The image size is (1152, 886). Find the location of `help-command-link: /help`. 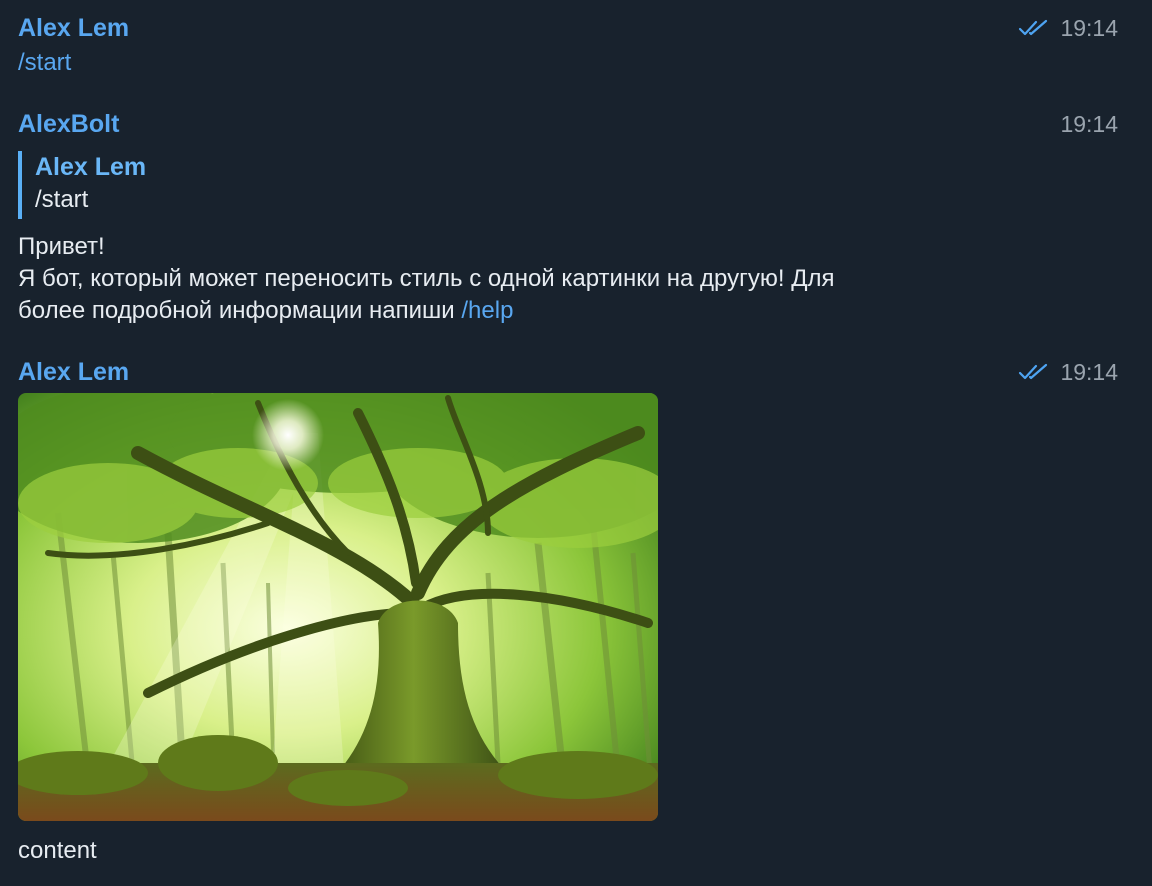

help-command-link: /help is located at coordinates (487, 310).